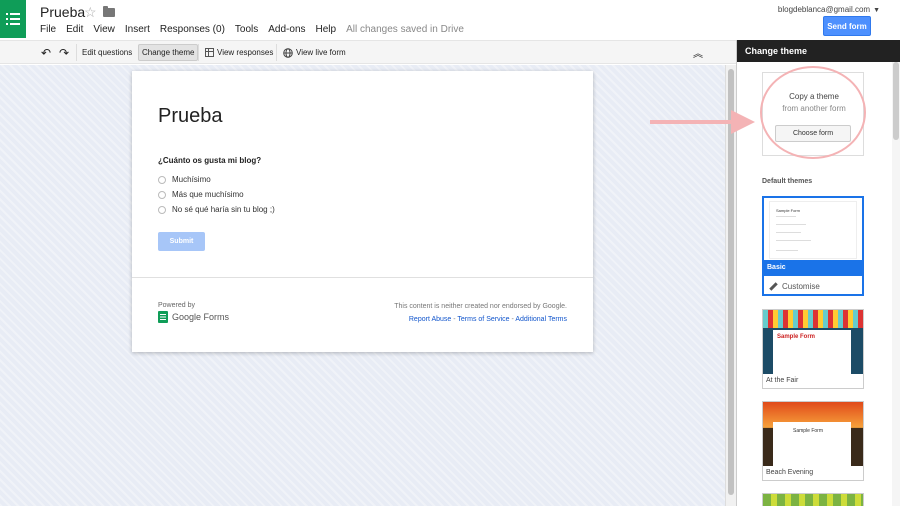 This screenshot has height=506, width=900. What do you see at coordinates (818, 51) in the screenshot?
I see `panel-title: Change theme` at bounding box center [818, 51].